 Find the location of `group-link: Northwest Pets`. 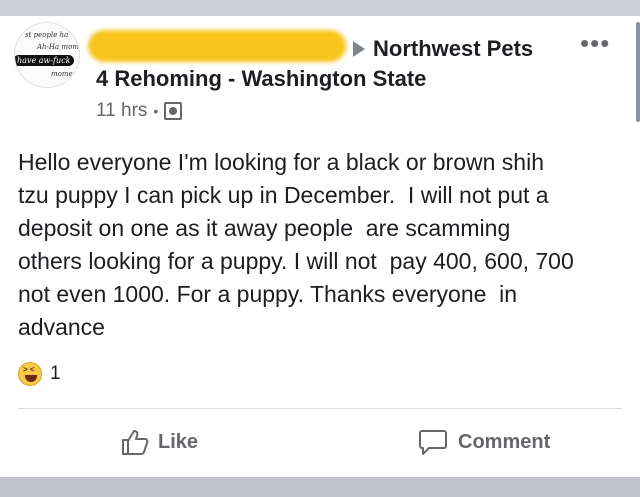

group-link: Northwest Pets is located at coordinates (443, 49).